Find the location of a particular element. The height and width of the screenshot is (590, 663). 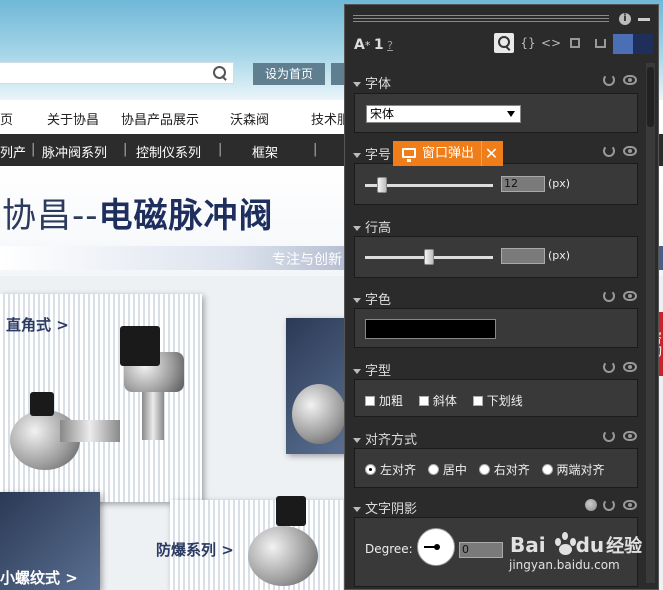

bold-checkbox: 加粗 is located at coordinates (384, 400).